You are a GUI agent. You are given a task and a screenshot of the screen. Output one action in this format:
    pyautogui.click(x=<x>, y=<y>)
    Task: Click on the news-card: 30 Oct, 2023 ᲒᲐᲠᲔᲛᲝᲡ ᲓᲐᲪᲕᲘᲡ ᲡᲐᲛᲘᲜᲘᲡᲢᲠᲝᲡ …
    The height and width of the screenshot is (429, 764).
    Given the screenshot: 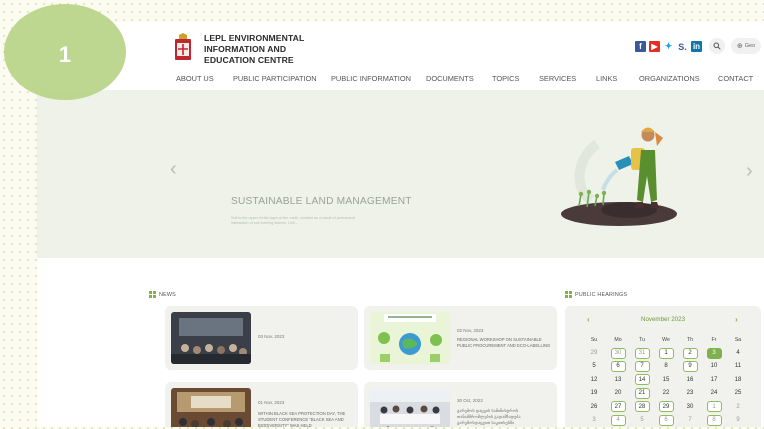 What is the action you would take?
    pyautogui.click(x=460, y=404)
    